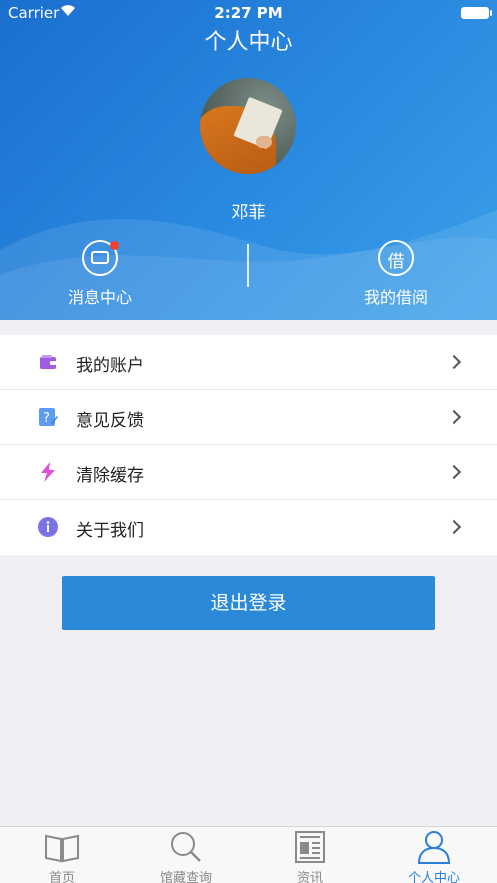 The image size is (497, 883). Describe the element at coordinates (48, 362) in the screenshot. I see `wallet-icon` at that location.